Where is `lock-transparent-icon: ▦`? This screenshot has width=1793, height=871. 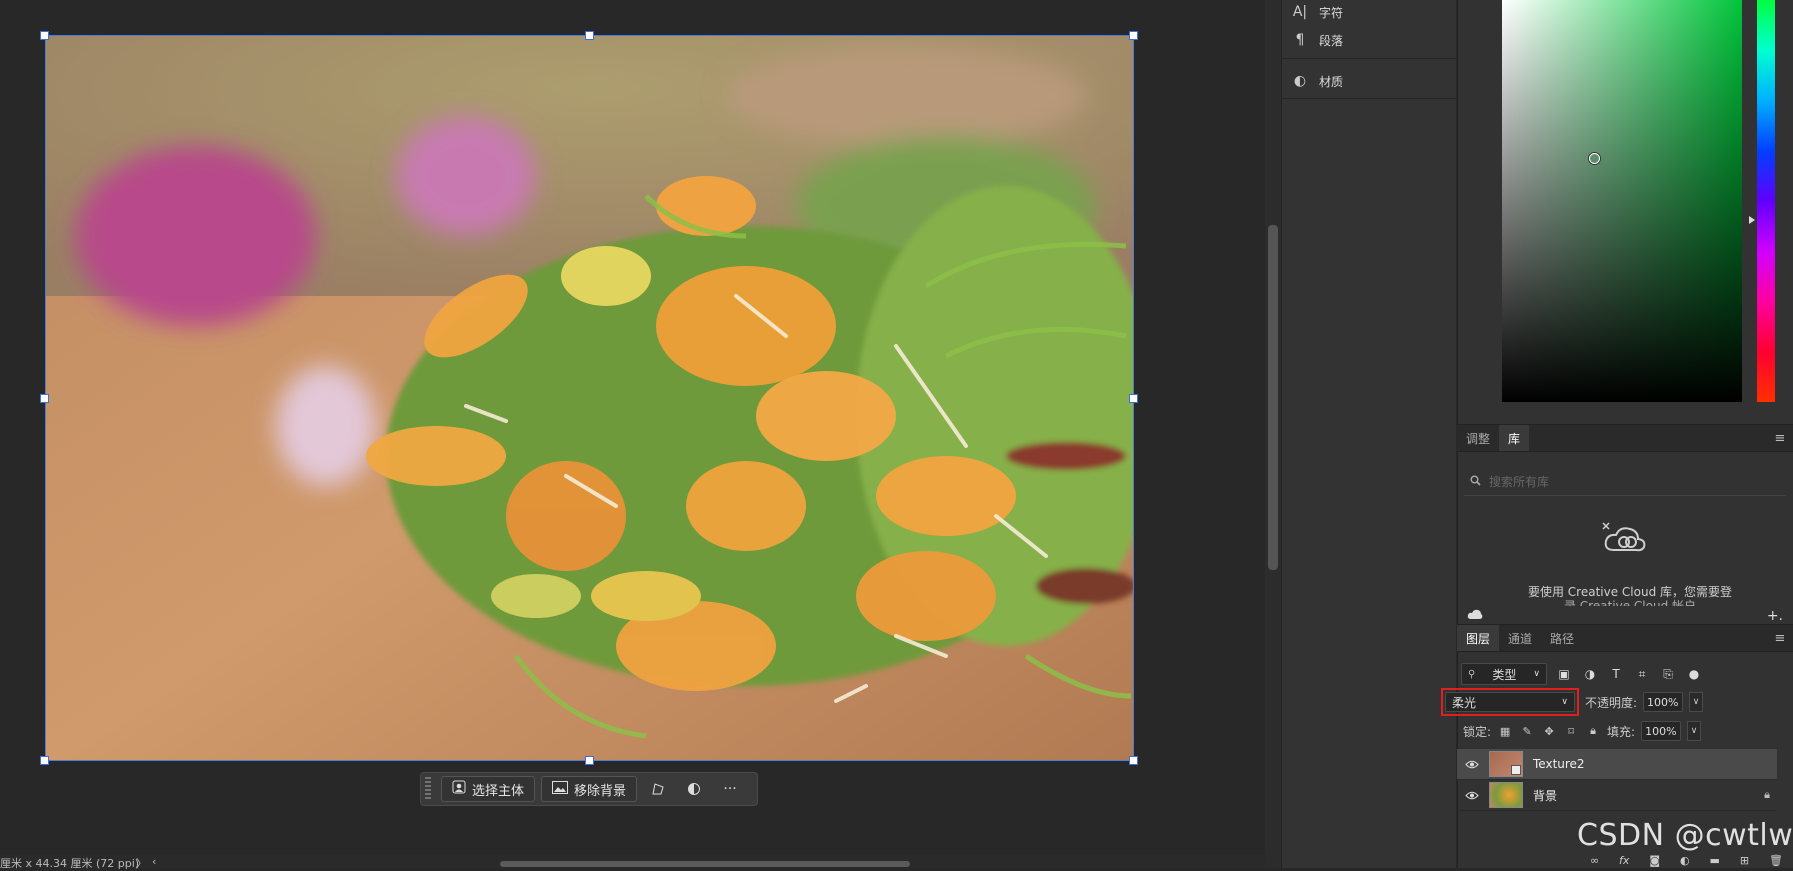 lock-transparent-icon: ▦ is located at coordinates (1505, 731).